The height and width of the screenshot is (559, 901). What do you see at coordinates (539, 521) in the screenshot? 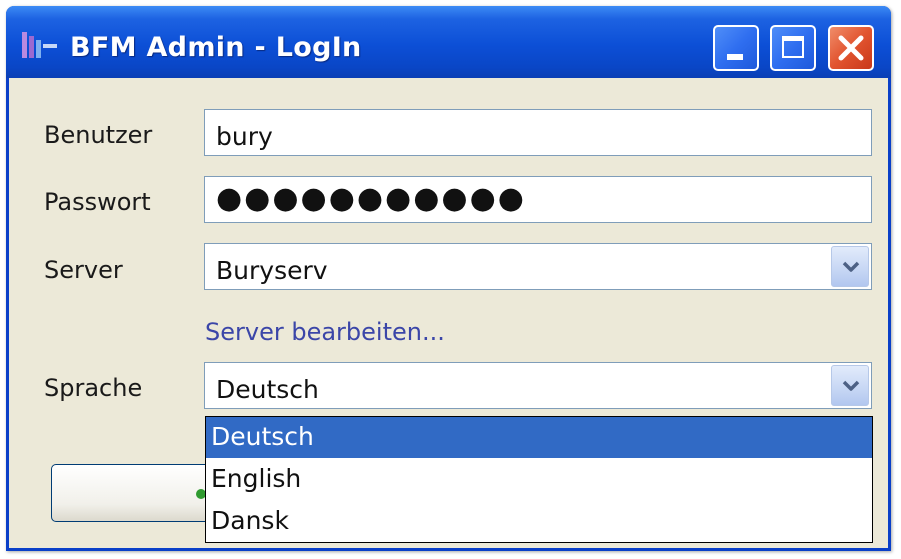
I see `language-option-dansk: Dansk` at bounding box center [539, 521].